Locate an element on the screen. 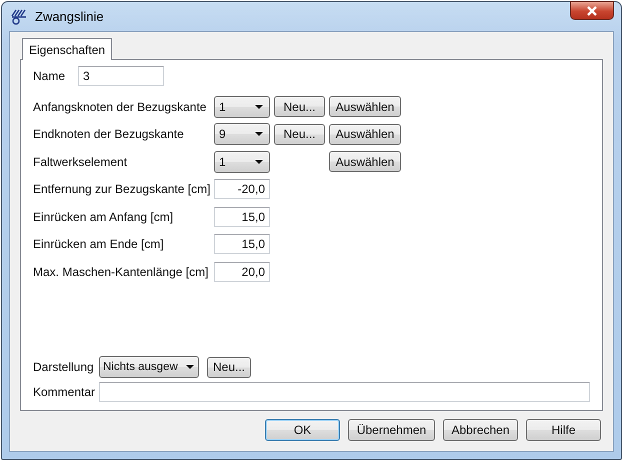 The height and width of the screenshot is (461, 623). dialog-button: Übernehmen is located at coordinates (391, 430).